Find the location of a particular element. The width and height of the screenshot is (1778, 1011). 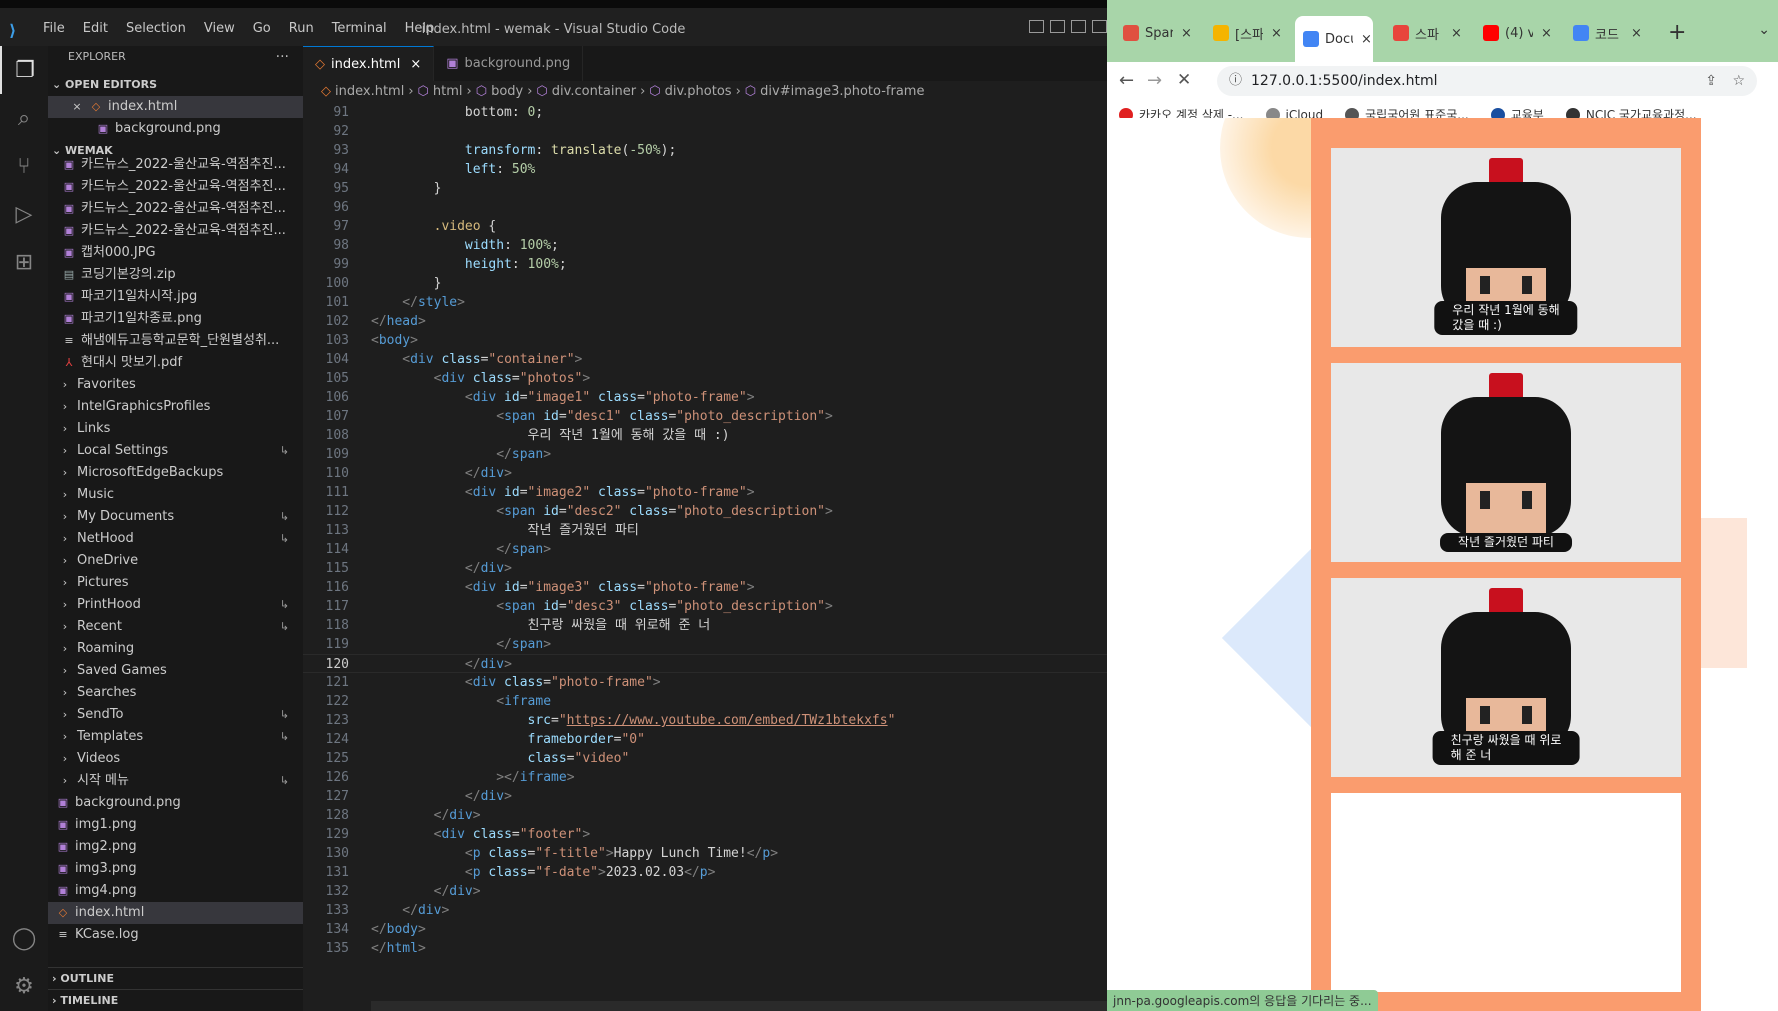

search-icon: ⌕ is located at coordinates (24, 118).